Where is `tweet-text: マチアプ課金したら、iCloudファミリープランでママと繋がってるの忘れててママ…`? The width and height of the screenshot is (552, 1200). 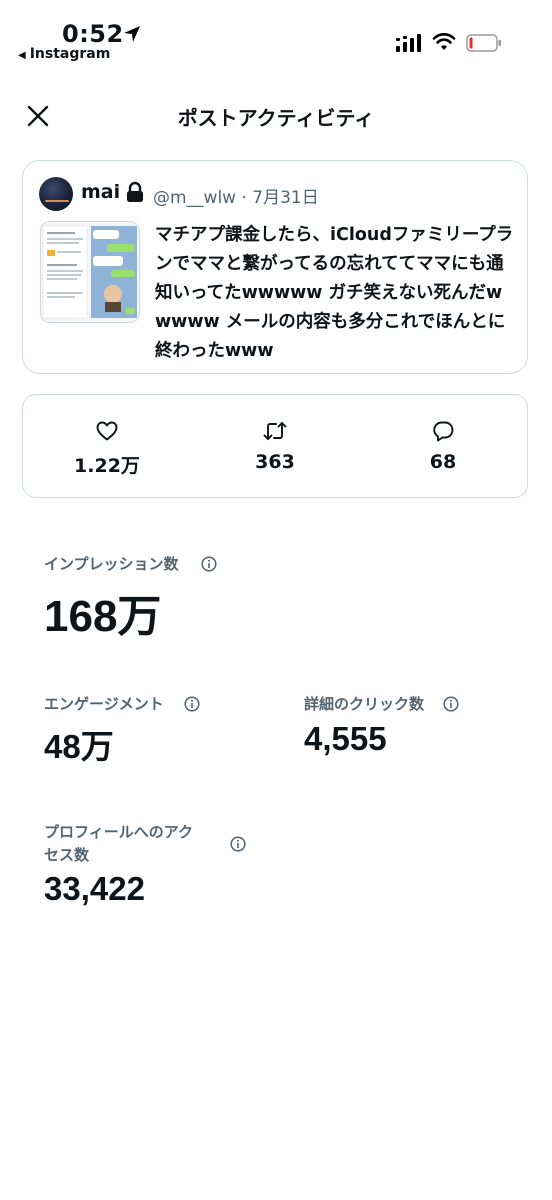
tweet-text: マチアプ課金したら、iCloudファミリープランでママと繋がってるの忘れててママ… is located at coordinates (334, 293).